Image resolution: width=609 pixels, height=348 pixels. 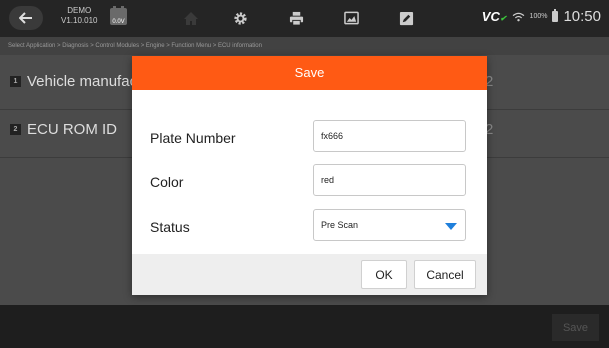 What do you see at coordinates (538, 16) in the screenshot?
I see `battery-percent: 100%` at bounding box center [538, 16].